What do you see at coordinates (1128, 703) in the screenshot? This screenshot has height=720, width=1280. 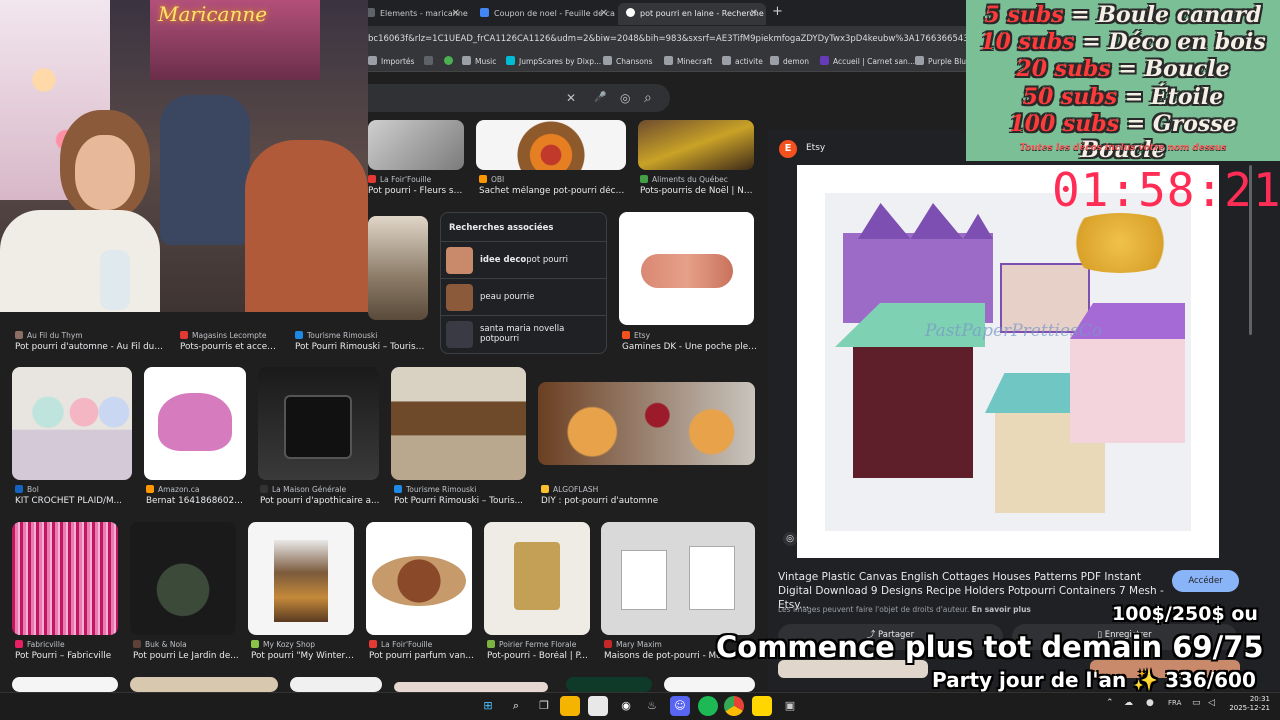 I see `cloud-icon: ☁` at bounding box center [1128, 703].